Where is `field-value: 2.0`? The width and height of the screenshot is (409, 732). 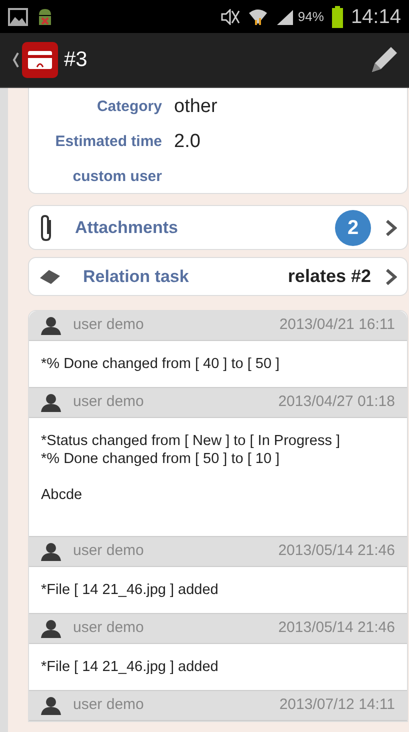
field-value: 2.0 is located at coordinates (187, 142).